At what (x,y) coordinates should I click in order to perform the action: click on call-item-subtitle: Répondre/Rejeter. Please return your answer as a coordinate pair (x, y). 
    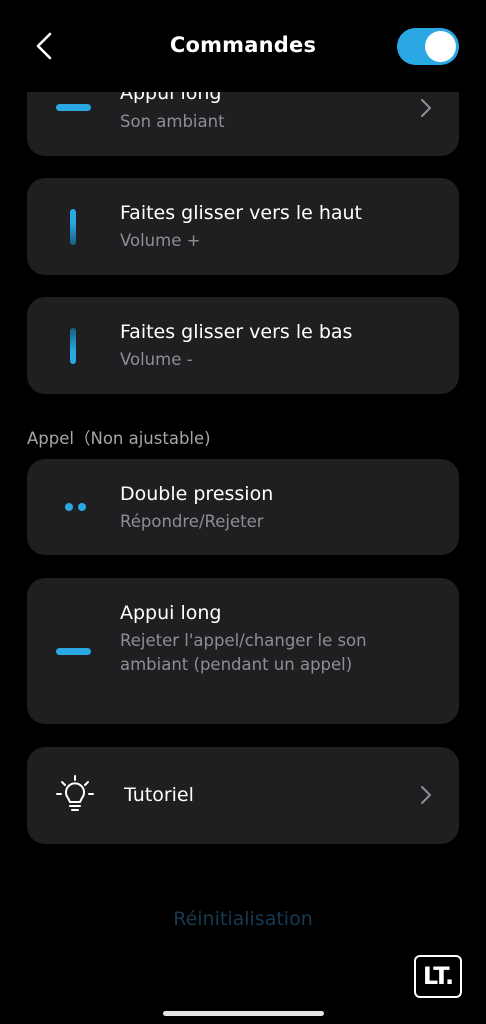
    Looking at the image, I should click on (192, 521).